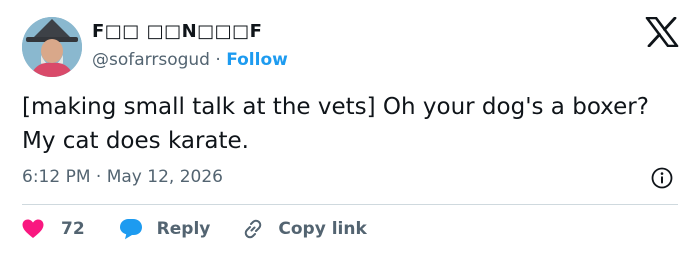  What do you see at coordinates (151, 60) in the screenshot?
I see `author-handle: @sofarrsogud` at bounding box center [151, 60].